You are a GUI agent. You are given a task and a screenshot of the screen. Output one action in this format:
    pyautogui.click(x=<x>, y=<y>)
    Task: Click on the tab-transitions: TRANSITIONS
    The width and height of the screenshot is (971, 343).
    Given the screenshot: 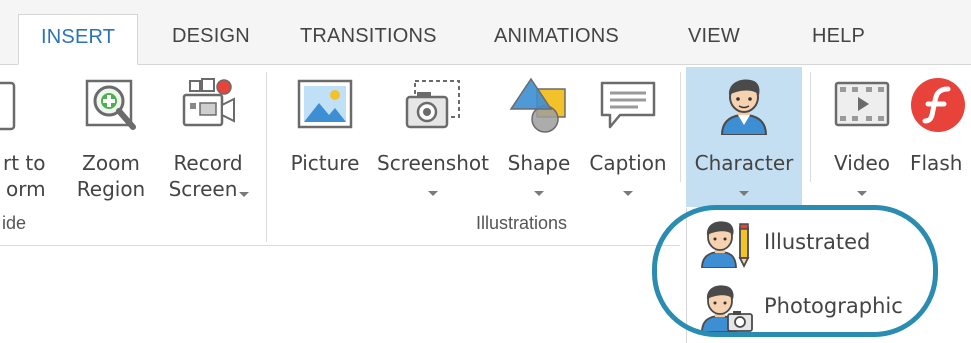 What is the action you would take?
    pyautogui.click(x=368, y=39)
    